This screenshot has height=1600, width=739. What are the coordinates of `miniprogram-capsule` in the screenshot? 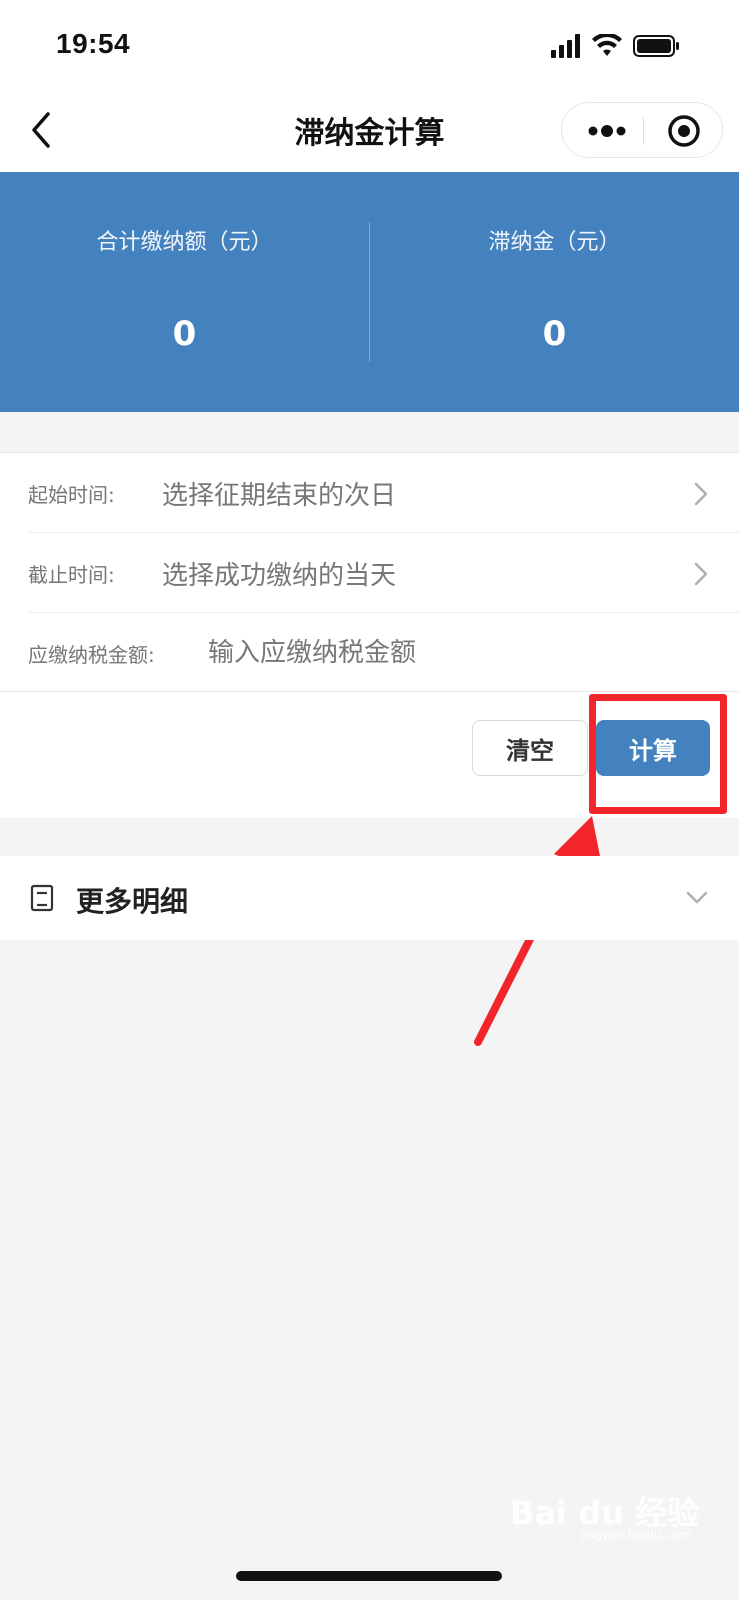 It's located at (642, 130).